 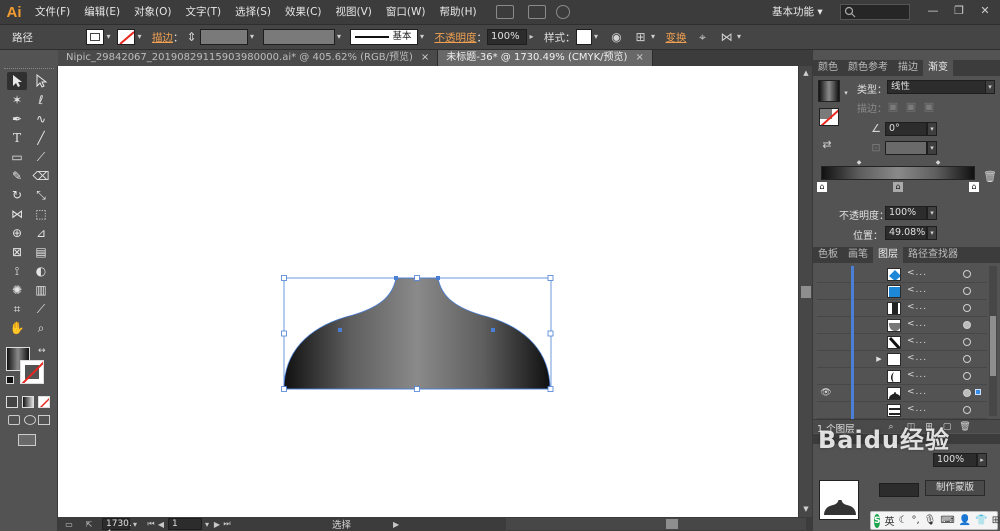 I want to click on magic-wand-tool-icon: ✶, so click(x=17, y=100).